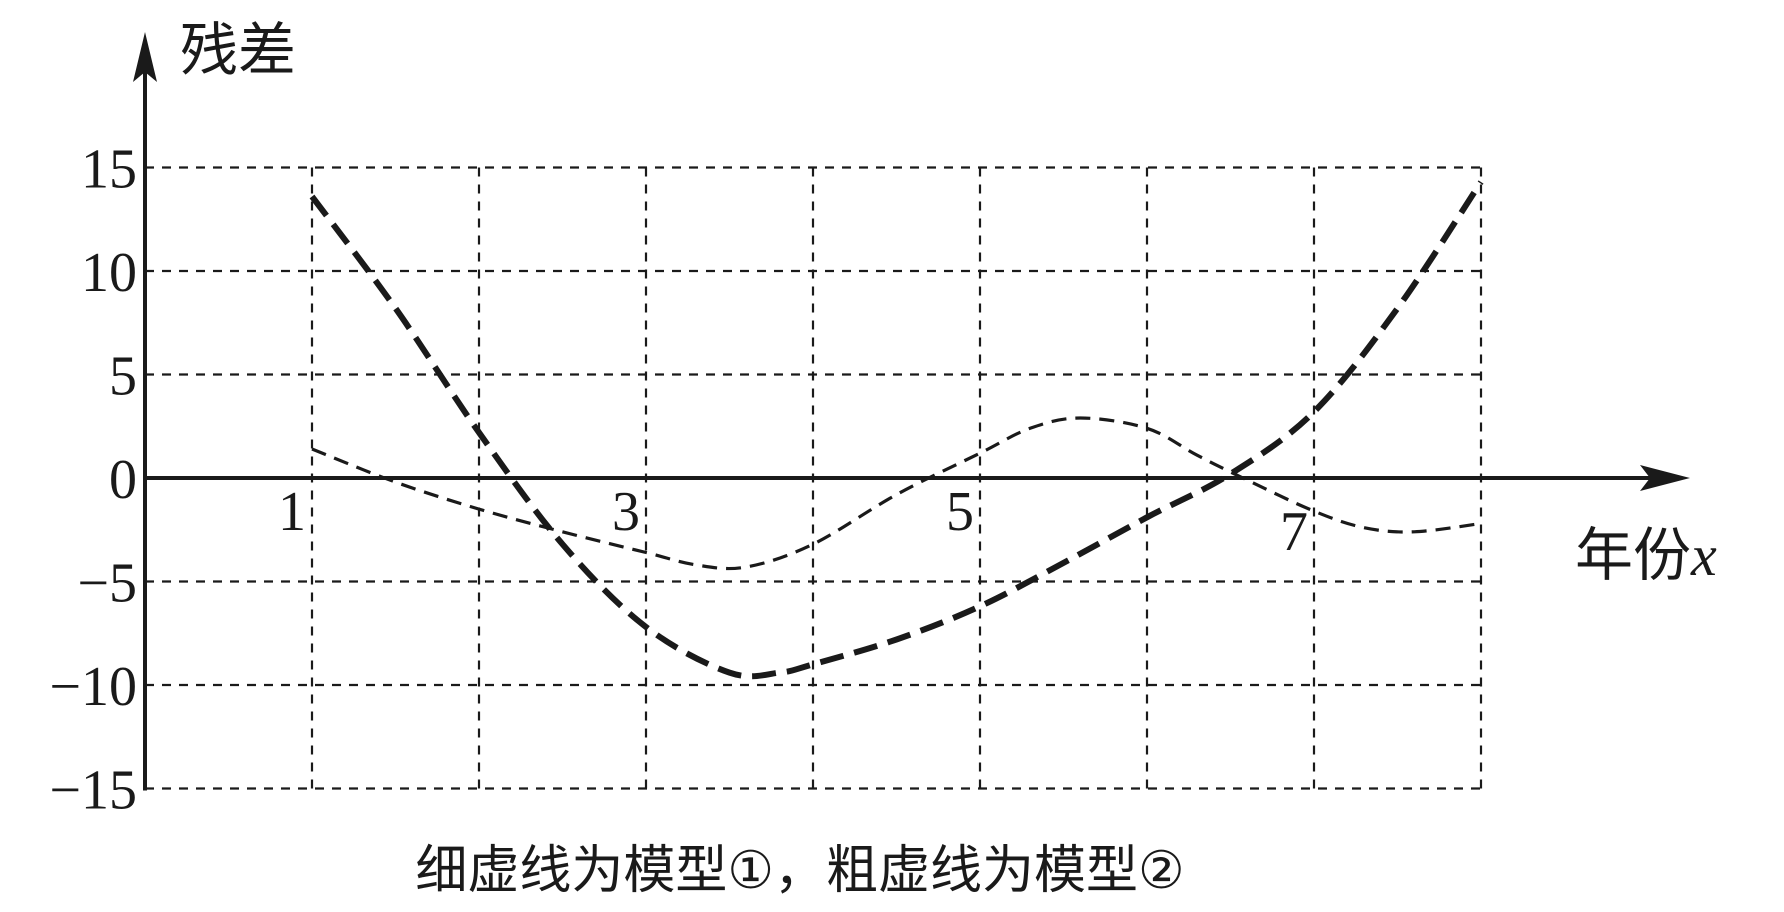  I want to click on y-tick-label: −15, so click(93, 791).